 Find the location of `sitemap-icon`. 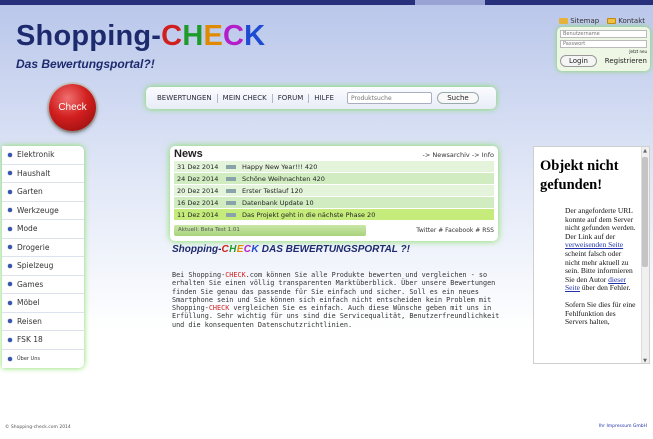

sitemap-icon is located at coordinates (564, 21).